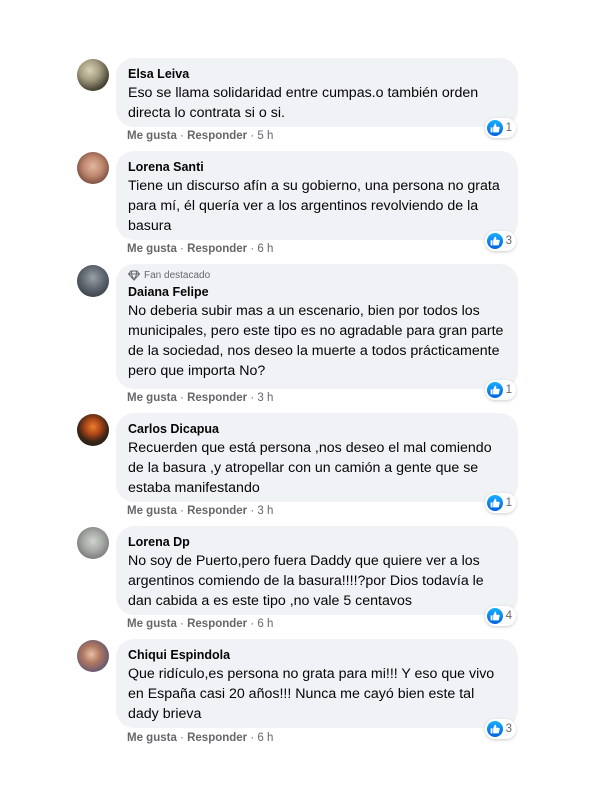 This screenshot has height=800, width=600. Describe the element at coordinates (317, 167) in the screenshot. I see `comment-author: Lorena Santi` at that location.